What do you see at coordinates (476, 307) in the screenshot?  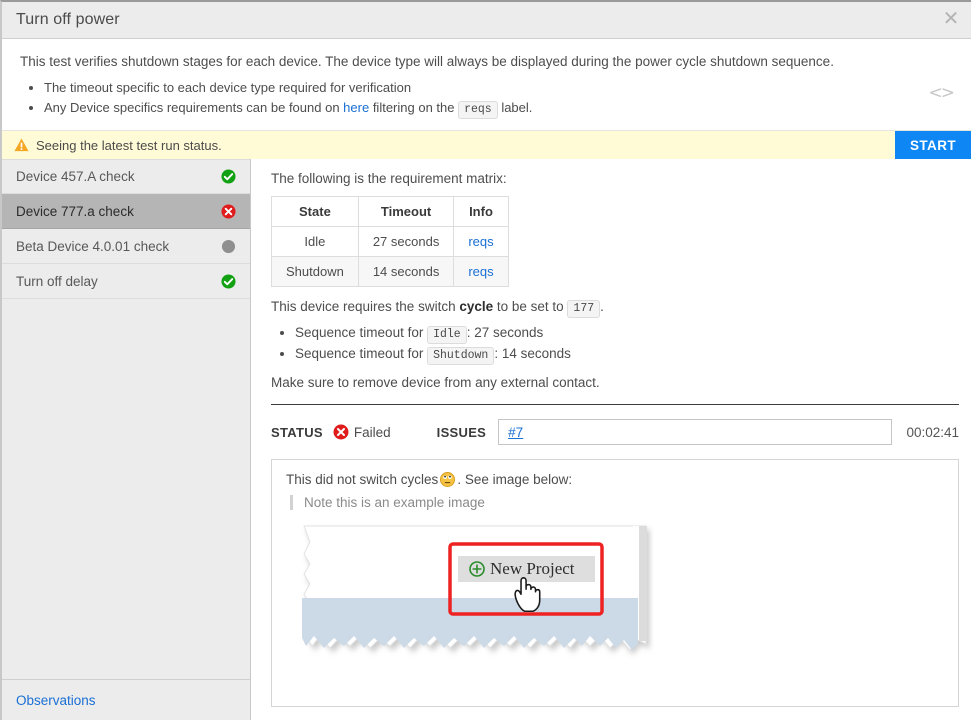 I see `cycle-bold: cycle` at bounding box center [476, 307].